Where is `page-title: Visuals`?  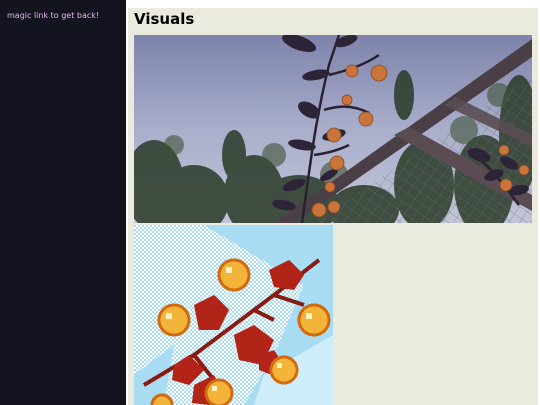 page-title: Visuals is located at coordinates (164, 19).